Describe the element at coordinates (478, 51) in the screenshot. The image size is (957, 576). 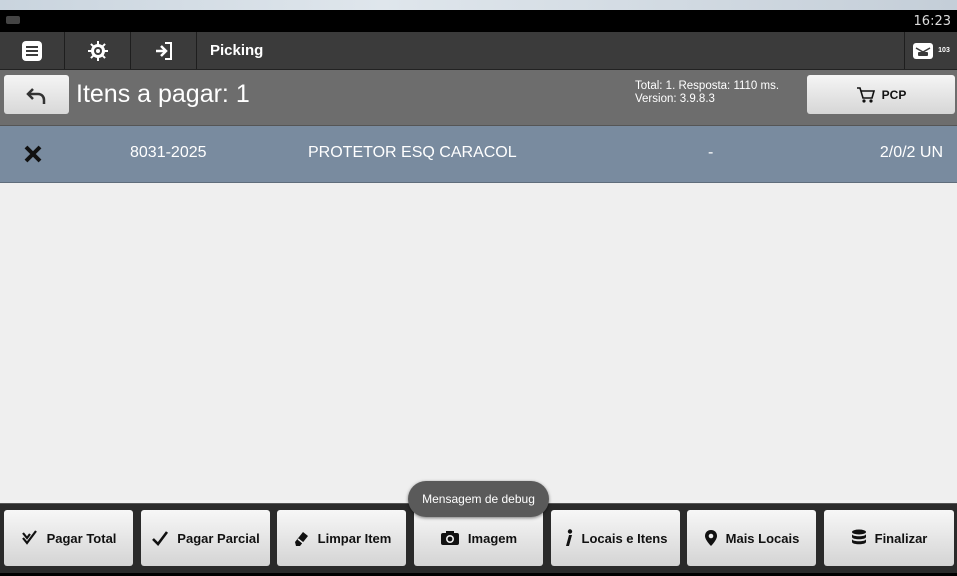
I see `toolbar: Picking 103` at that location.